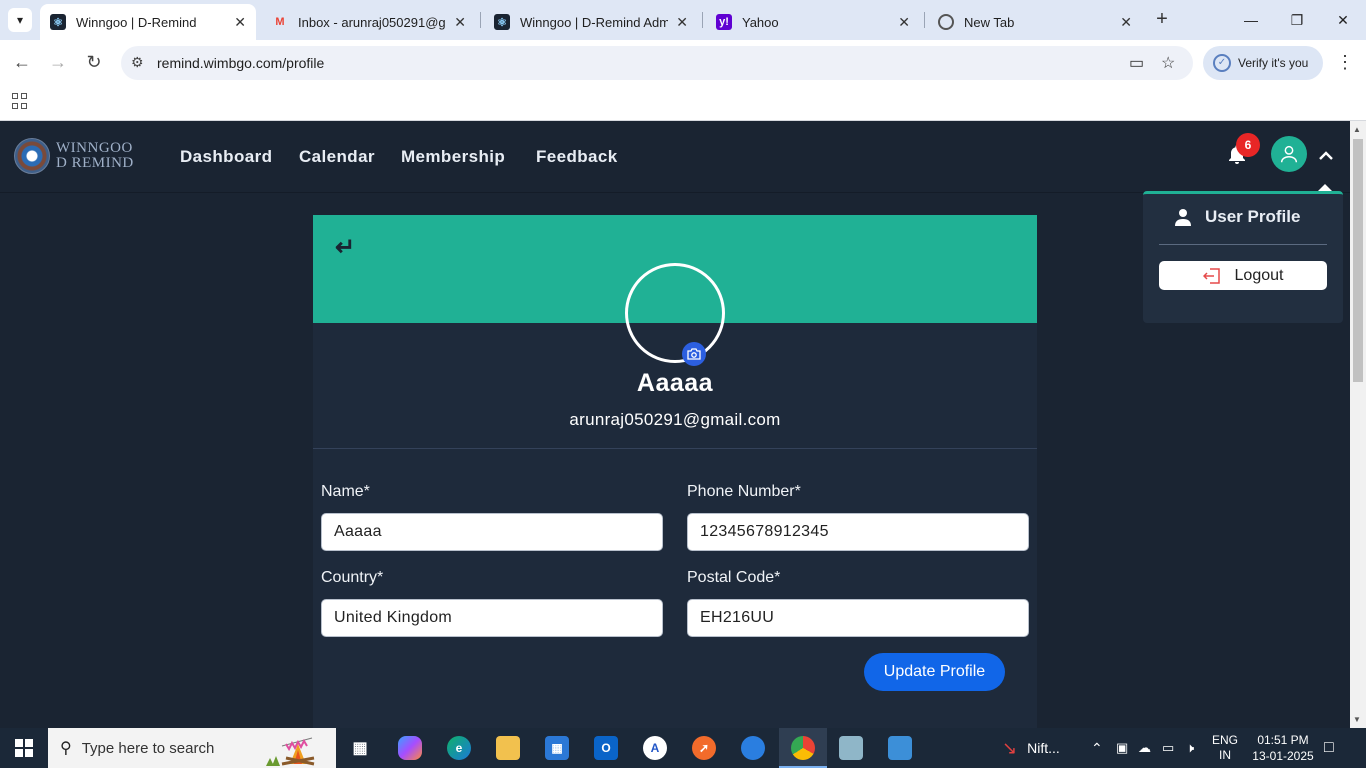 The height and width of the screenshot is (768, 1366). Describe the element at coordinates (858, 618) in the screenshot. I see `postal-code-input` at that location.